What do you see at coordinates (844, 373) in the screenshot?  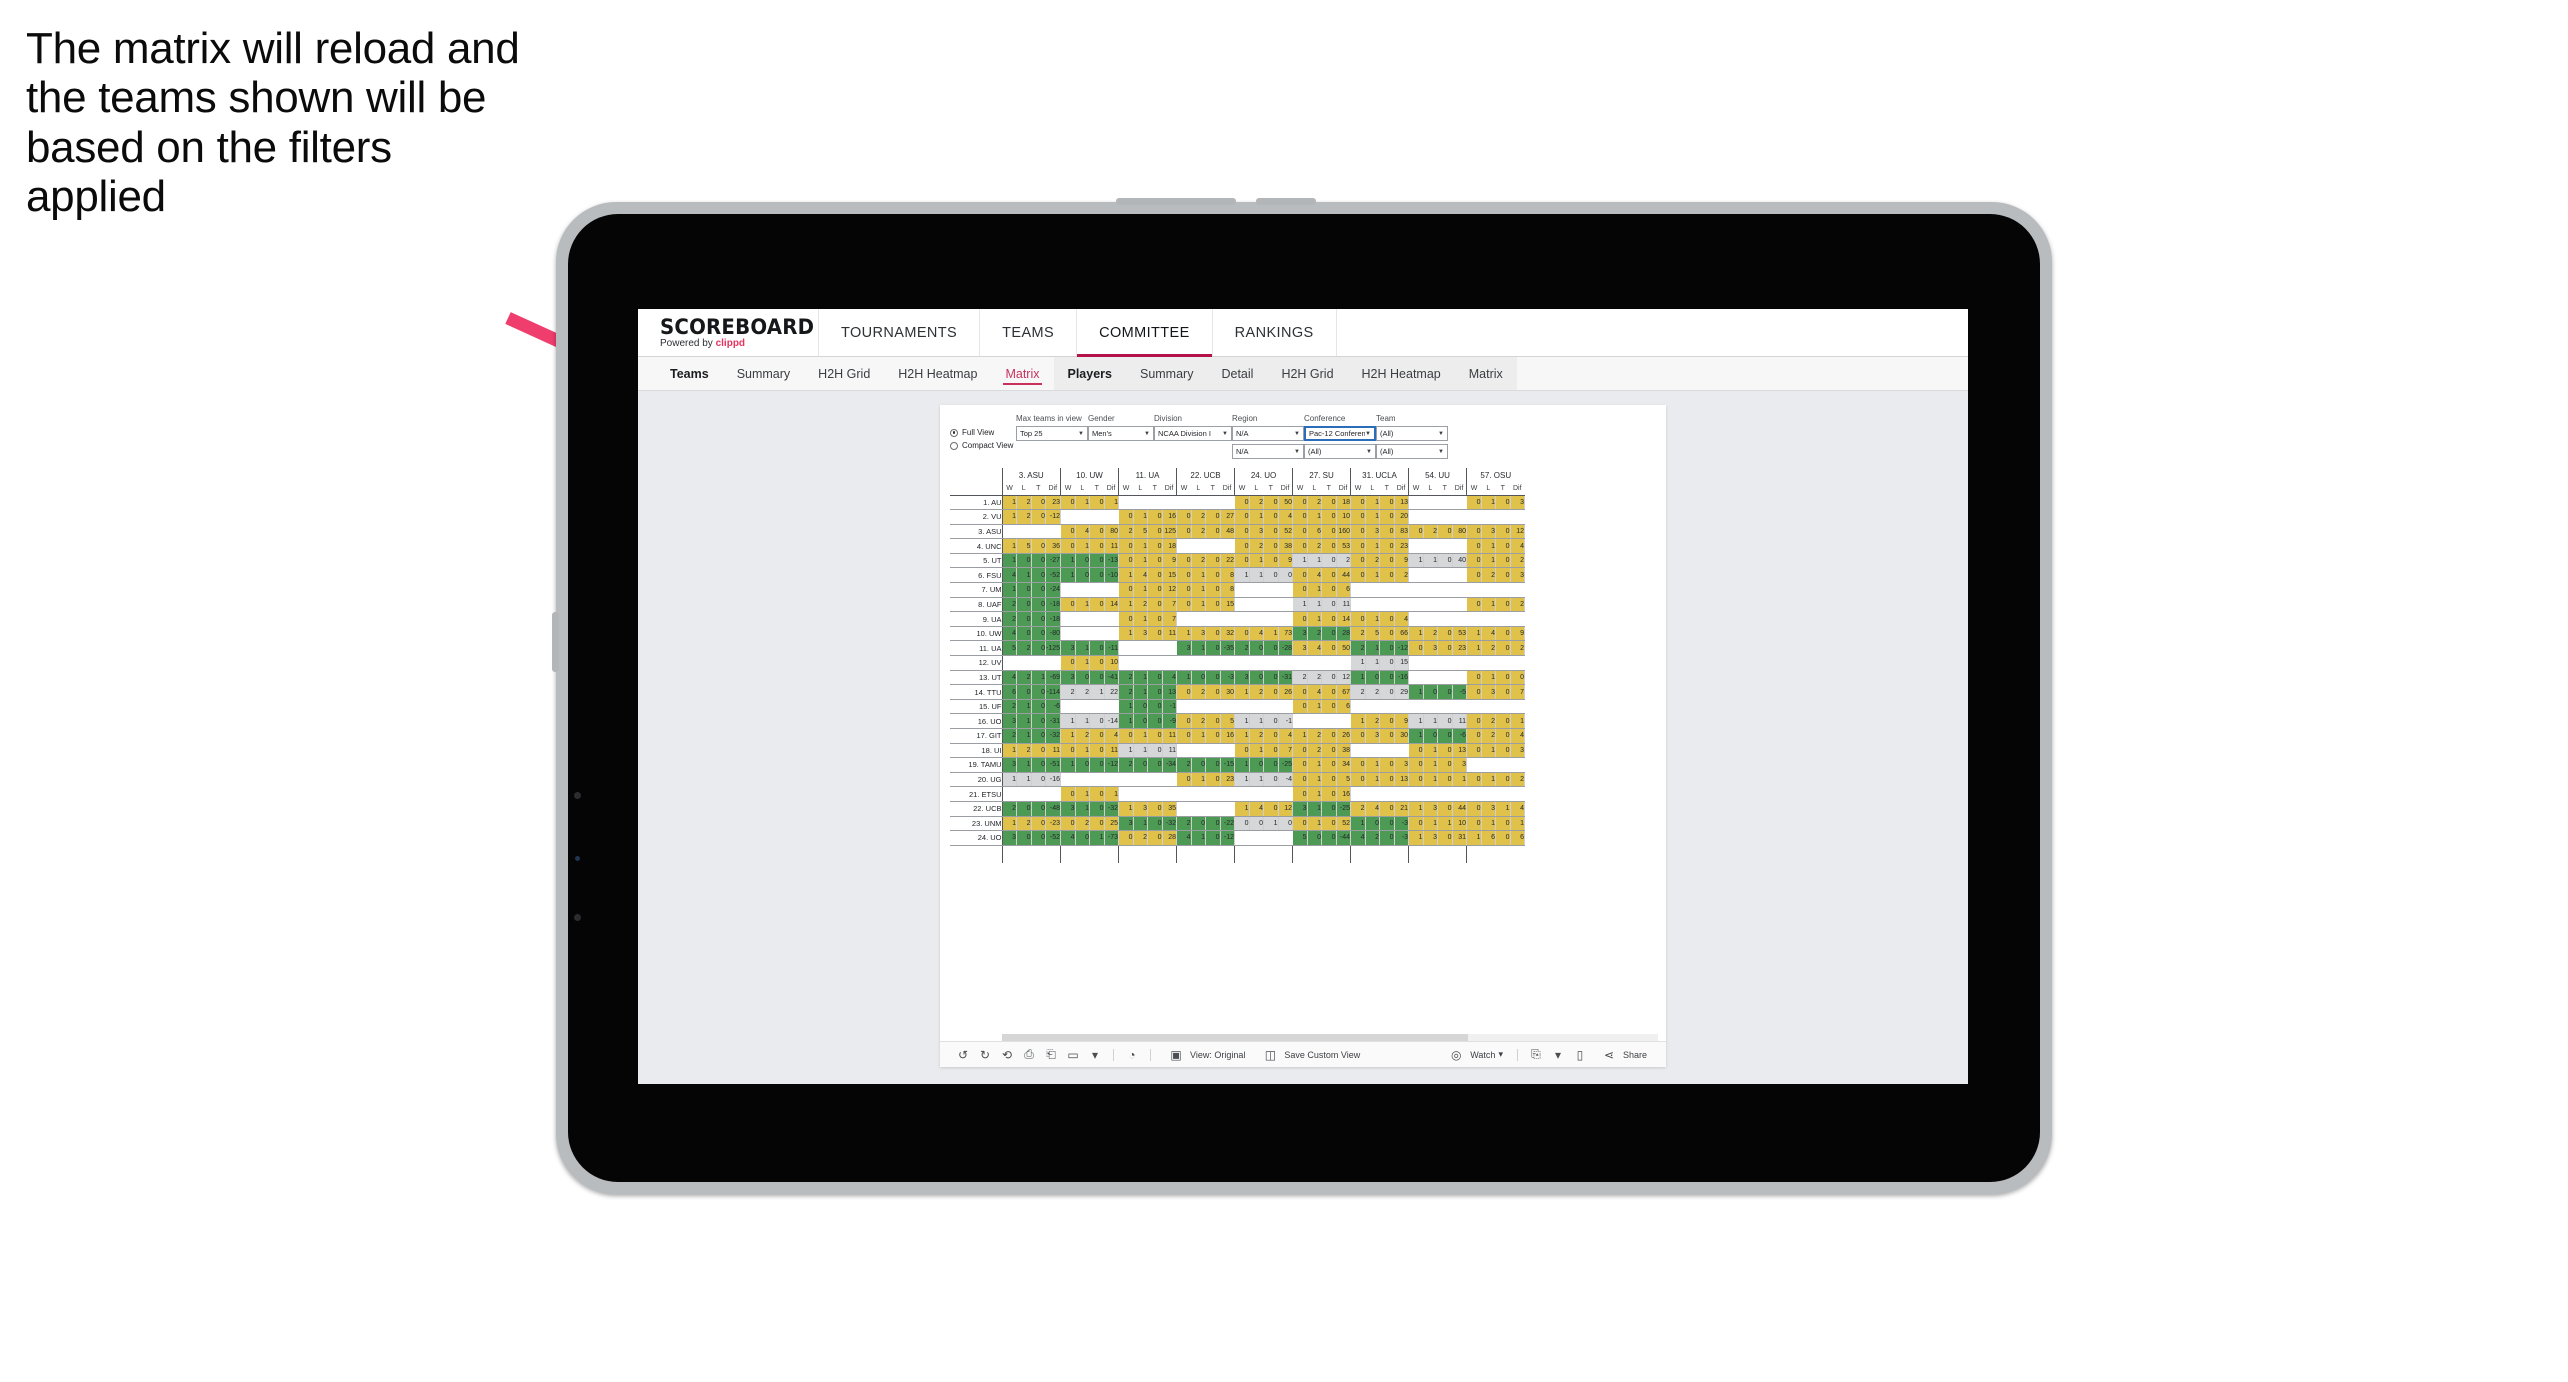 I see `tab-teams-h2h-grid: H2H Grid` at bounding box center [844, 373].